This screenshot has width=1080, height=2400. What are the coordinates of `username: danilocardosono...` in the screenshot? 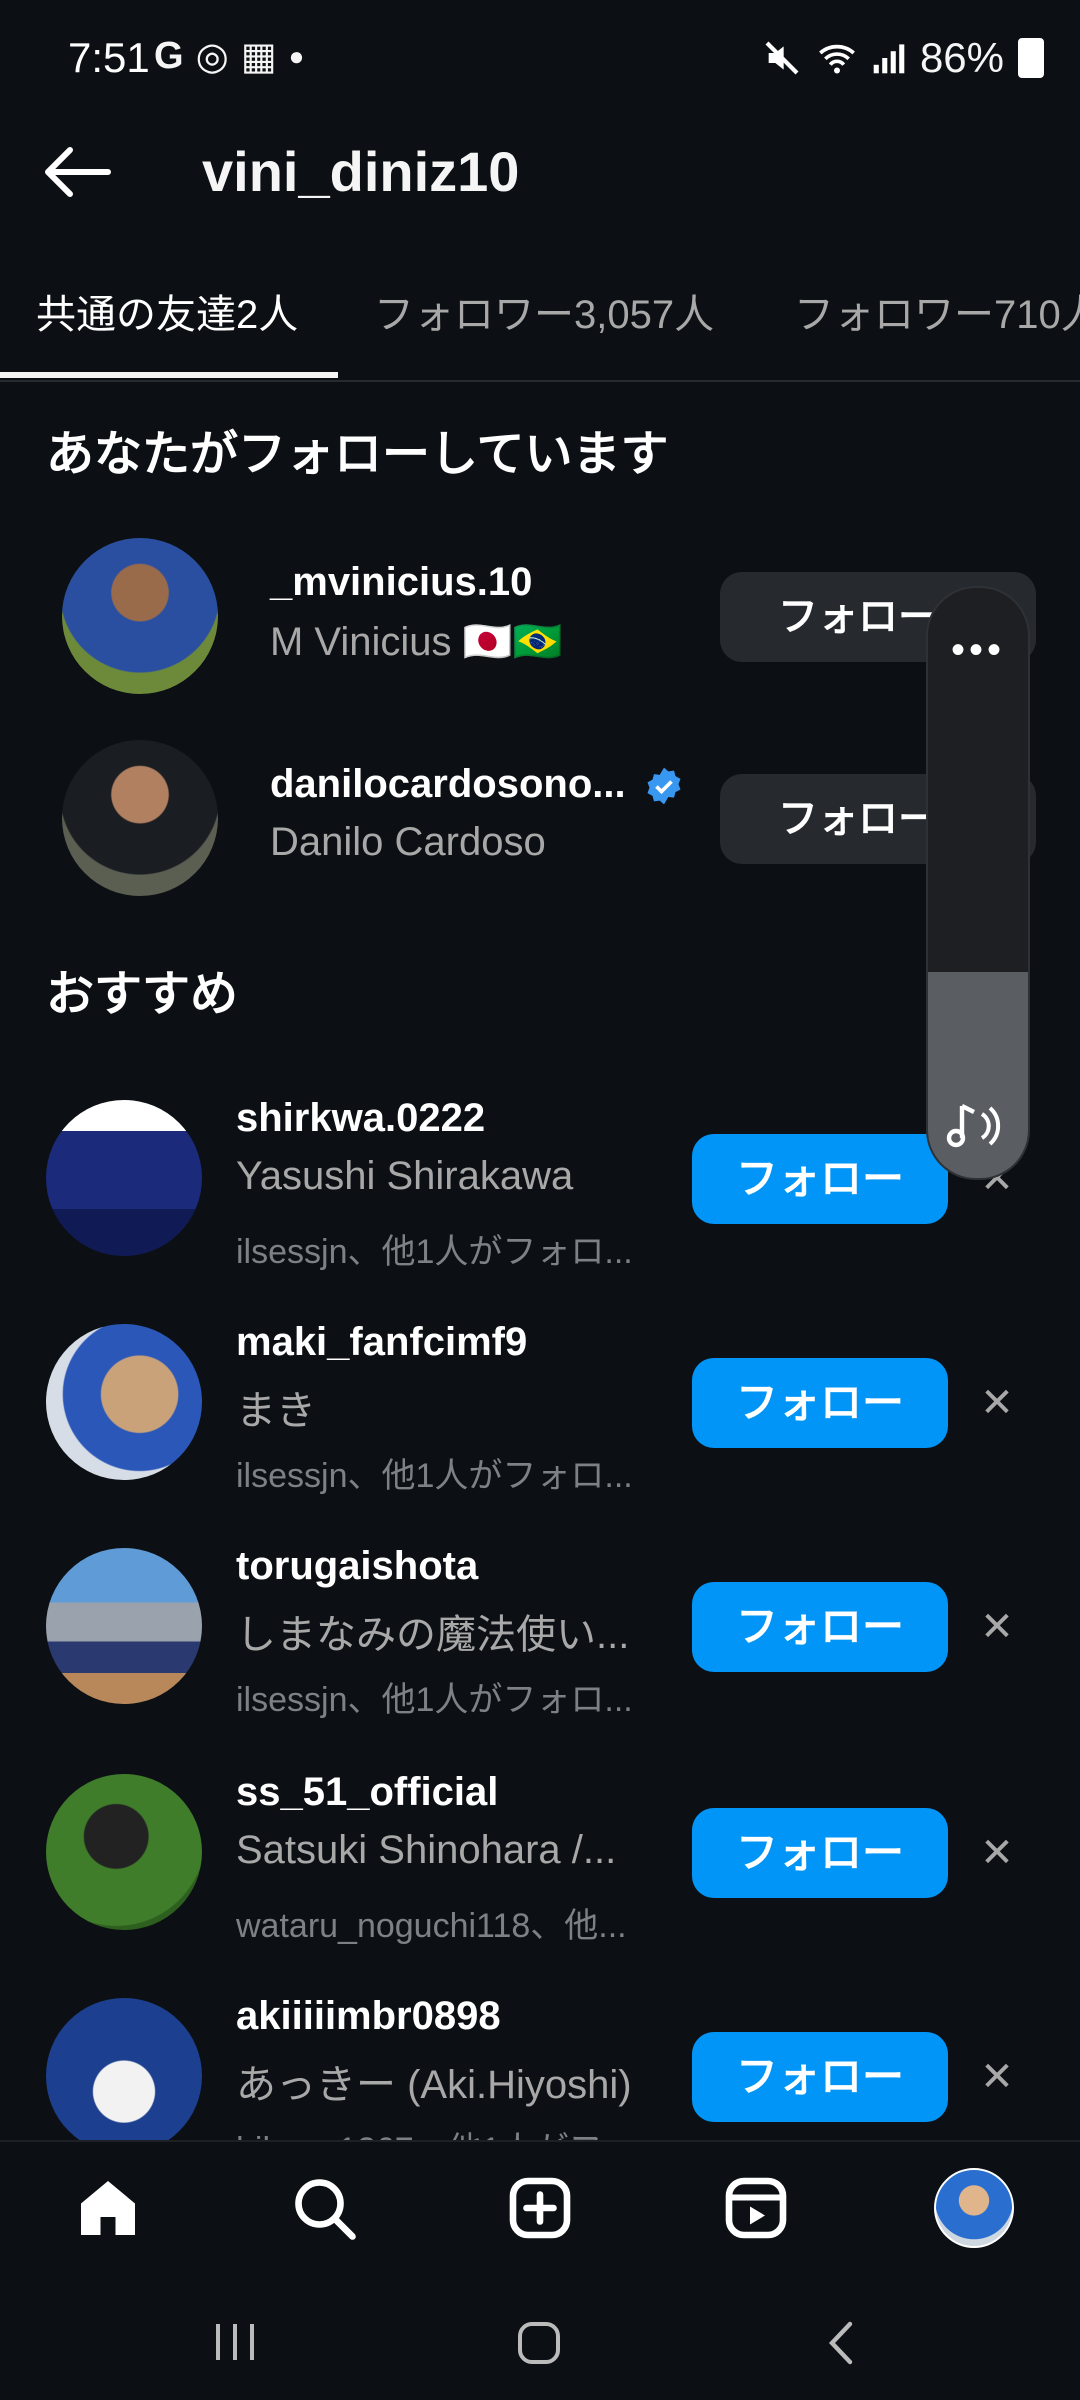 It's located at (448, 784).